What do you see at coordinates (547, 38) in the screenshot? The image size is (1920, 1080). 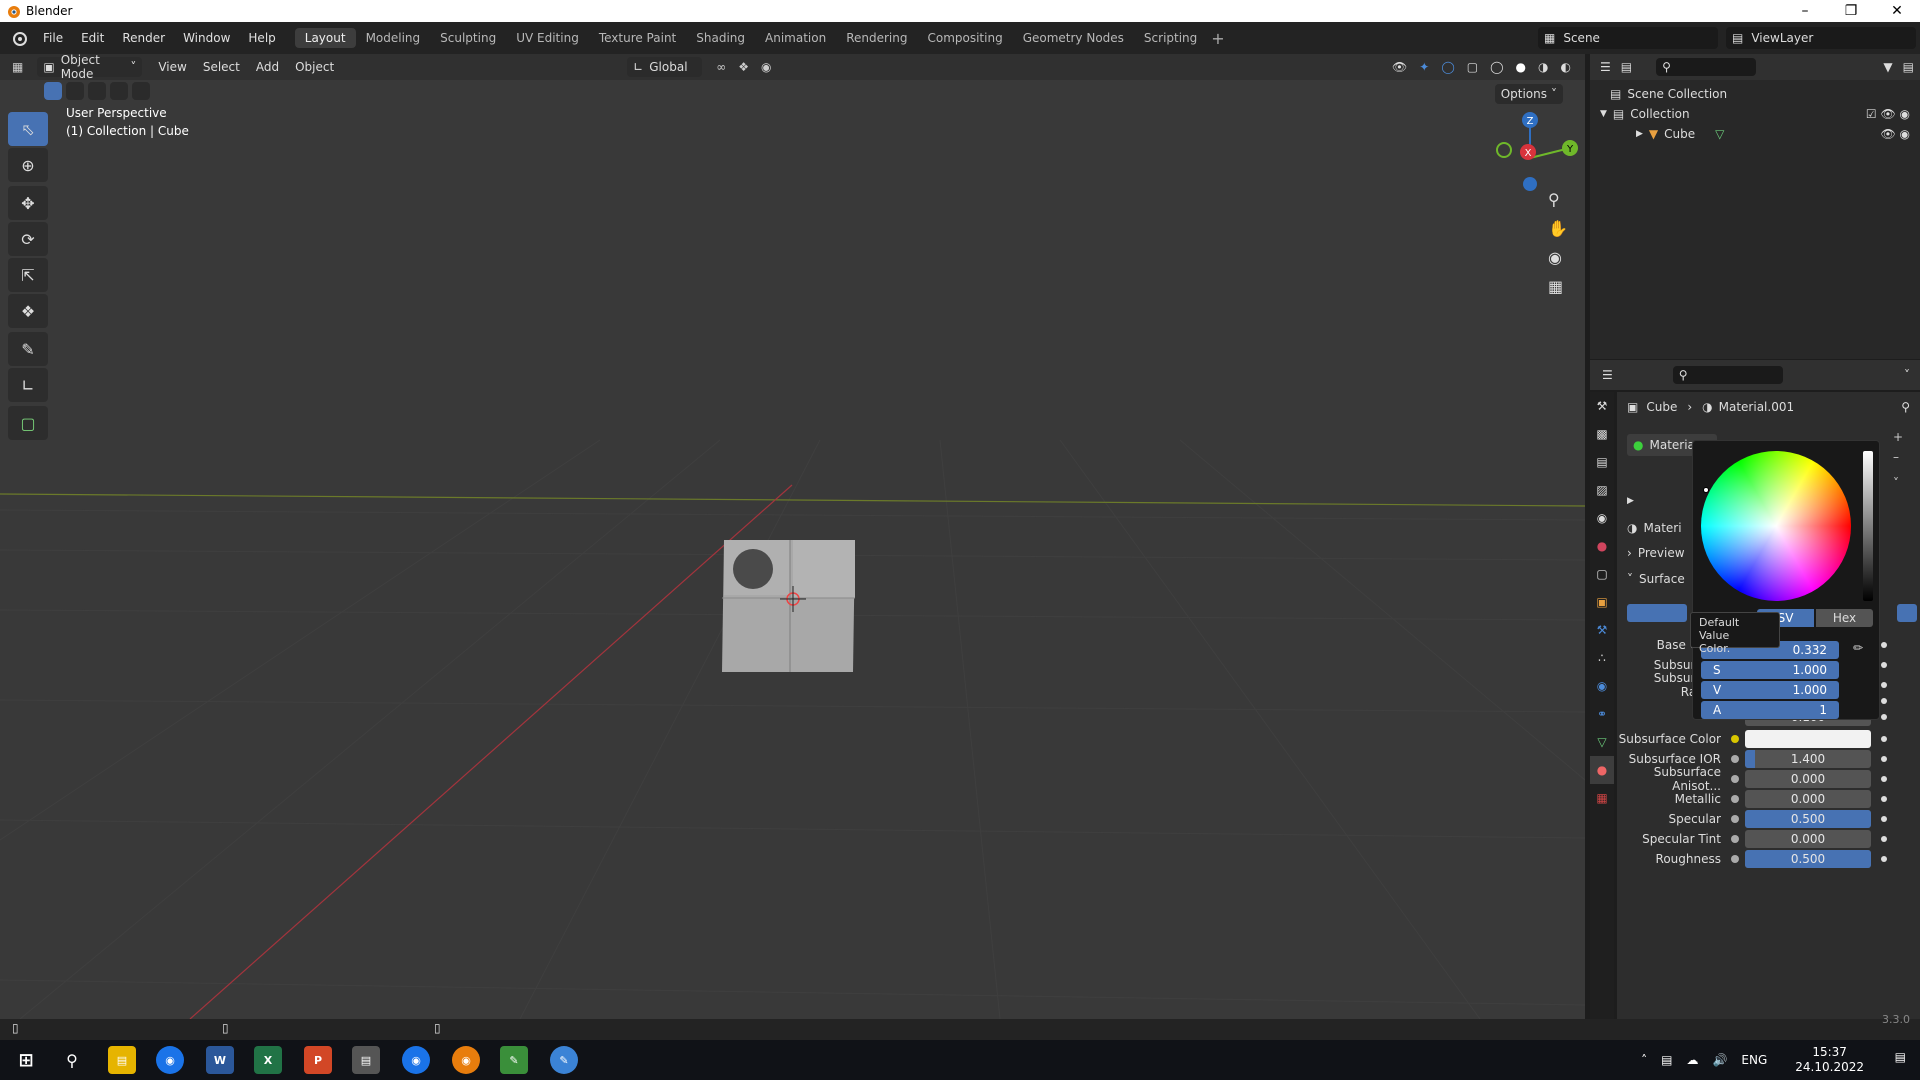 I see `tab-uv-editing: UV Editing` at bounding box center [547, 38].